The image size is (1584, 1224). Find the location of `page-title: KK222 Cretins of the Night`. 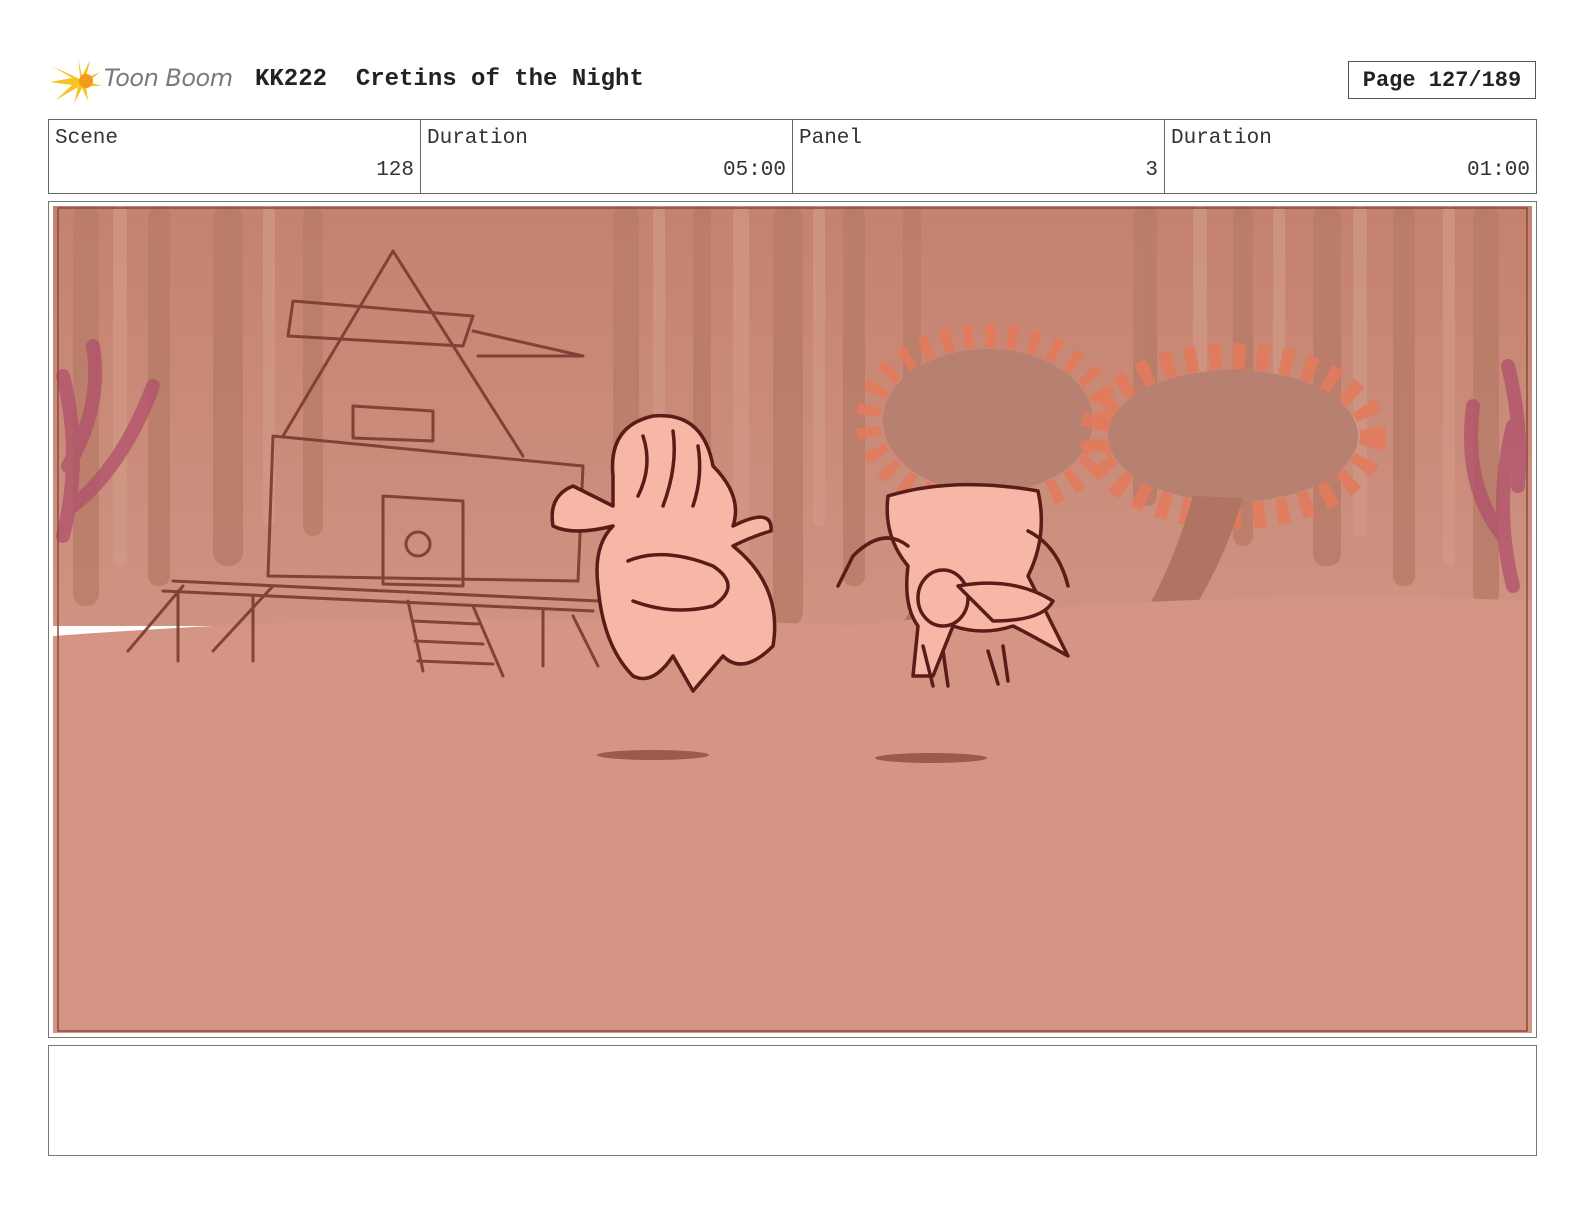

page-title: KK222 Cretins of the Night is located at coordinates (449, 79).